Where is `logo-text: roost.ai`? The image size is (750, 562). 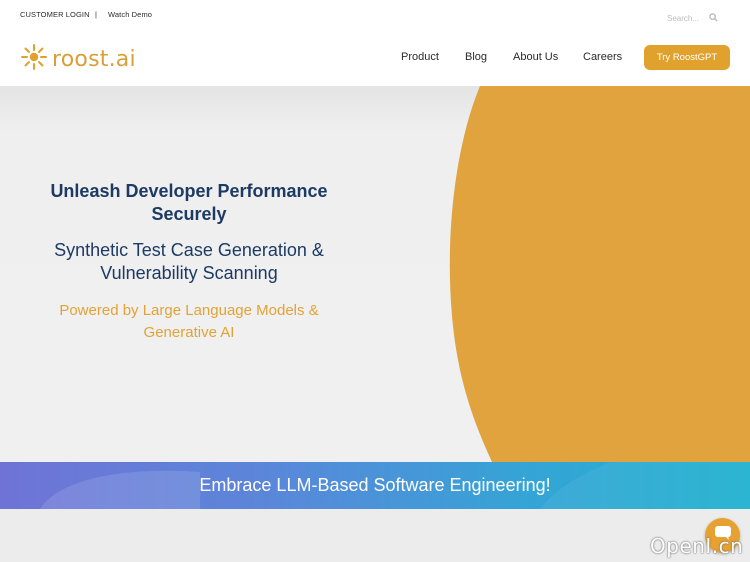 logo-text: roost.ai is located at coordinates (94, 59).